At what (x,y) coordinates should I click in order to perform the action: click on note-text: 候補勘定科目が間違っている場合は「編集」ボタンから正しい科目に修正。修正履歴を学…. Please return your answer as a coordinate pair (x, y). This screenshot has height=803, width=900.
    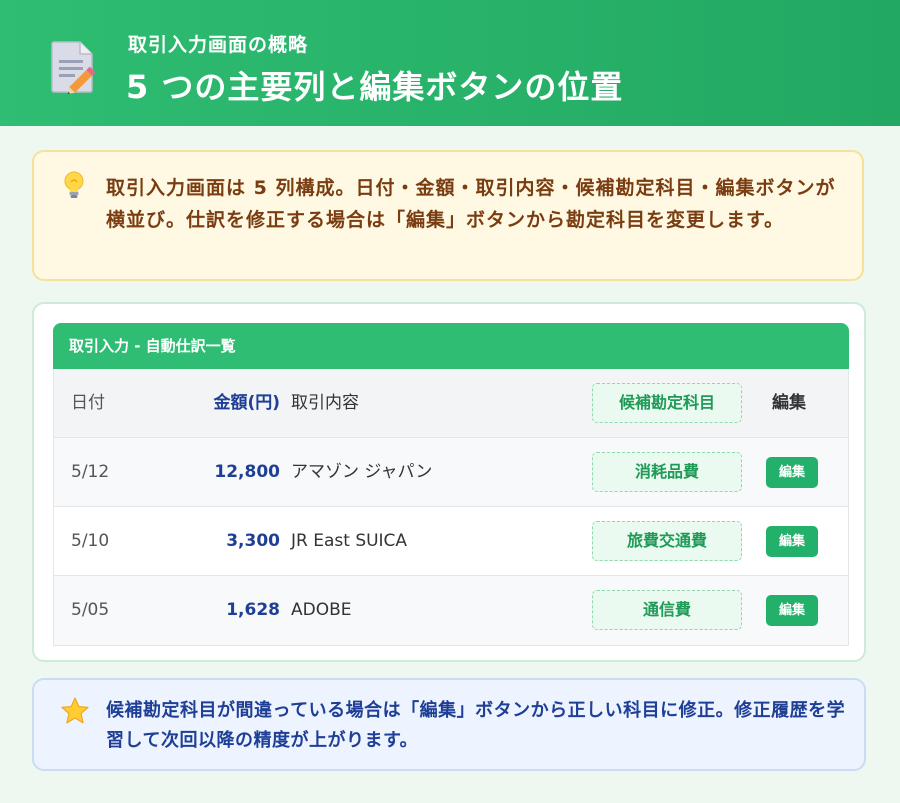
    Looking at the image, I should click on (476, 725).